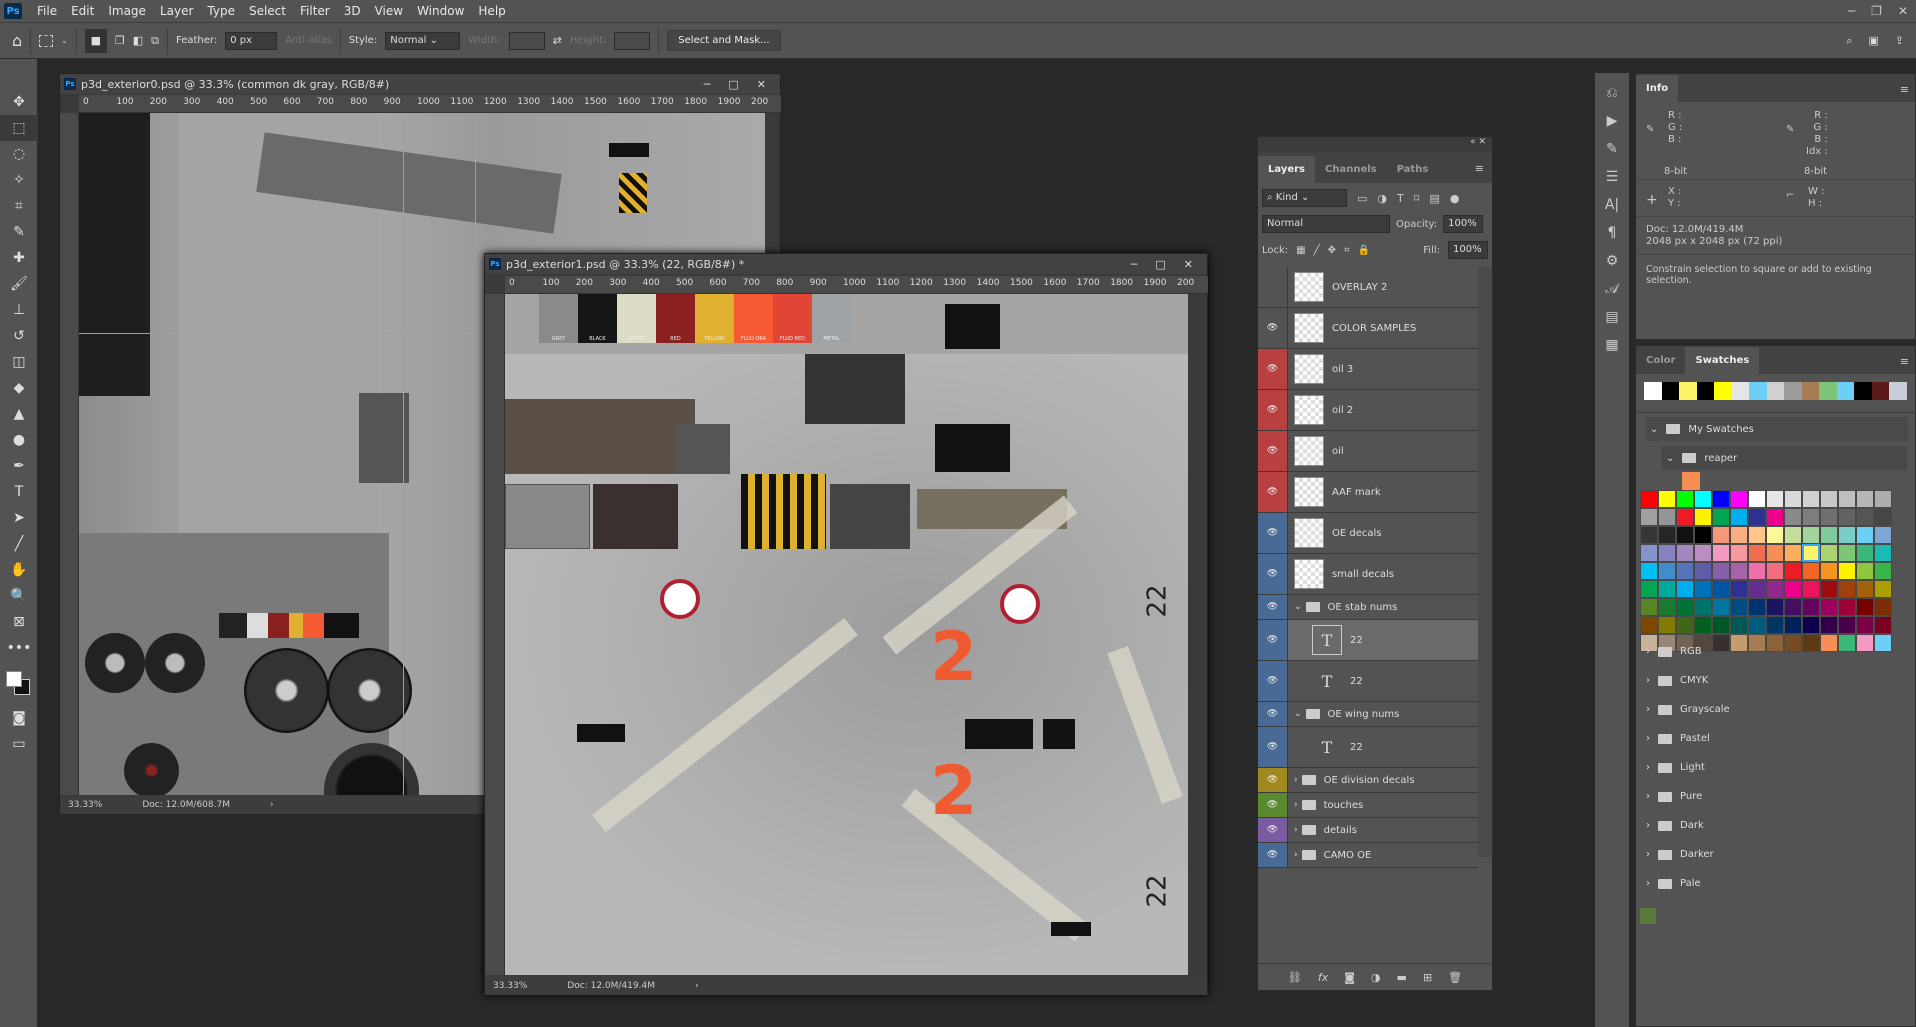  Describe the element at coordinates (1675, 825) in the screenshot. I see `swatch-group-dark: › Dark` at that location.